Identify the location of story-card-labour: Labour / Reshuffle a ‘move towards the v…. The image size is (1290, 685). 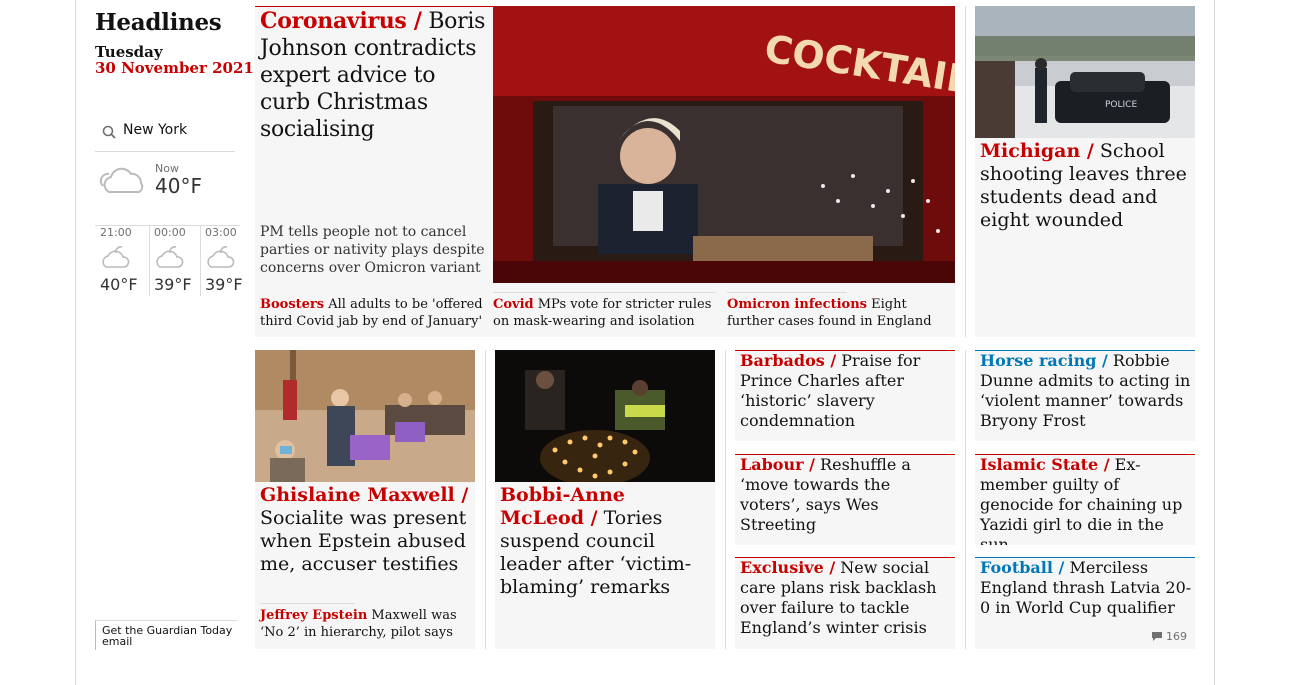
(845, 499).